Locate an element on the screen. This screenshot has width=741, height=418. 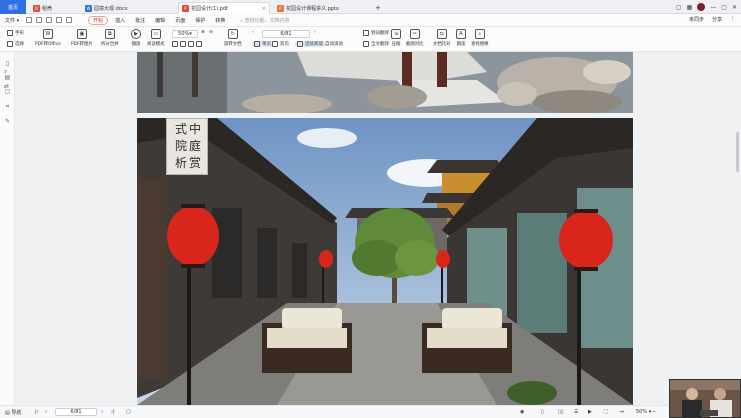
continuous-view-icon: ☰ is located at coordinates (576, 412).